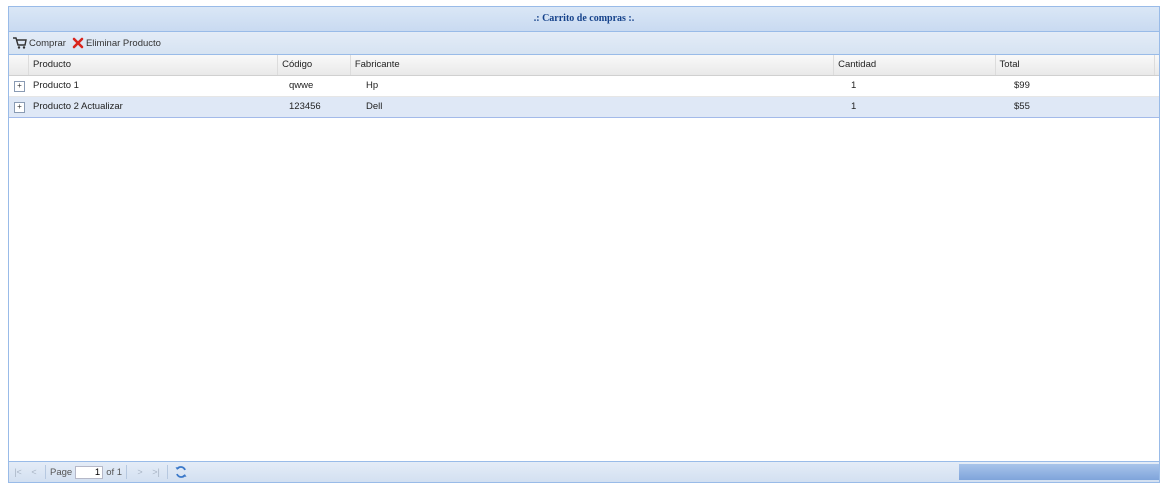  What do you see at coordinates (593, 65) in the screenshot?
I see `column-header-fabricante: Fabricante` at bounding box center [593, 65].